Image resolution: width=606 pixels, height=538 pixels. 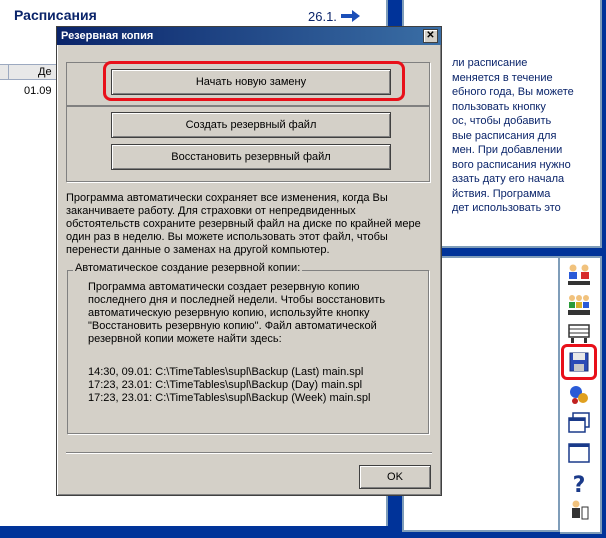 I want to click on column-divider, so click(x=8, y=72).